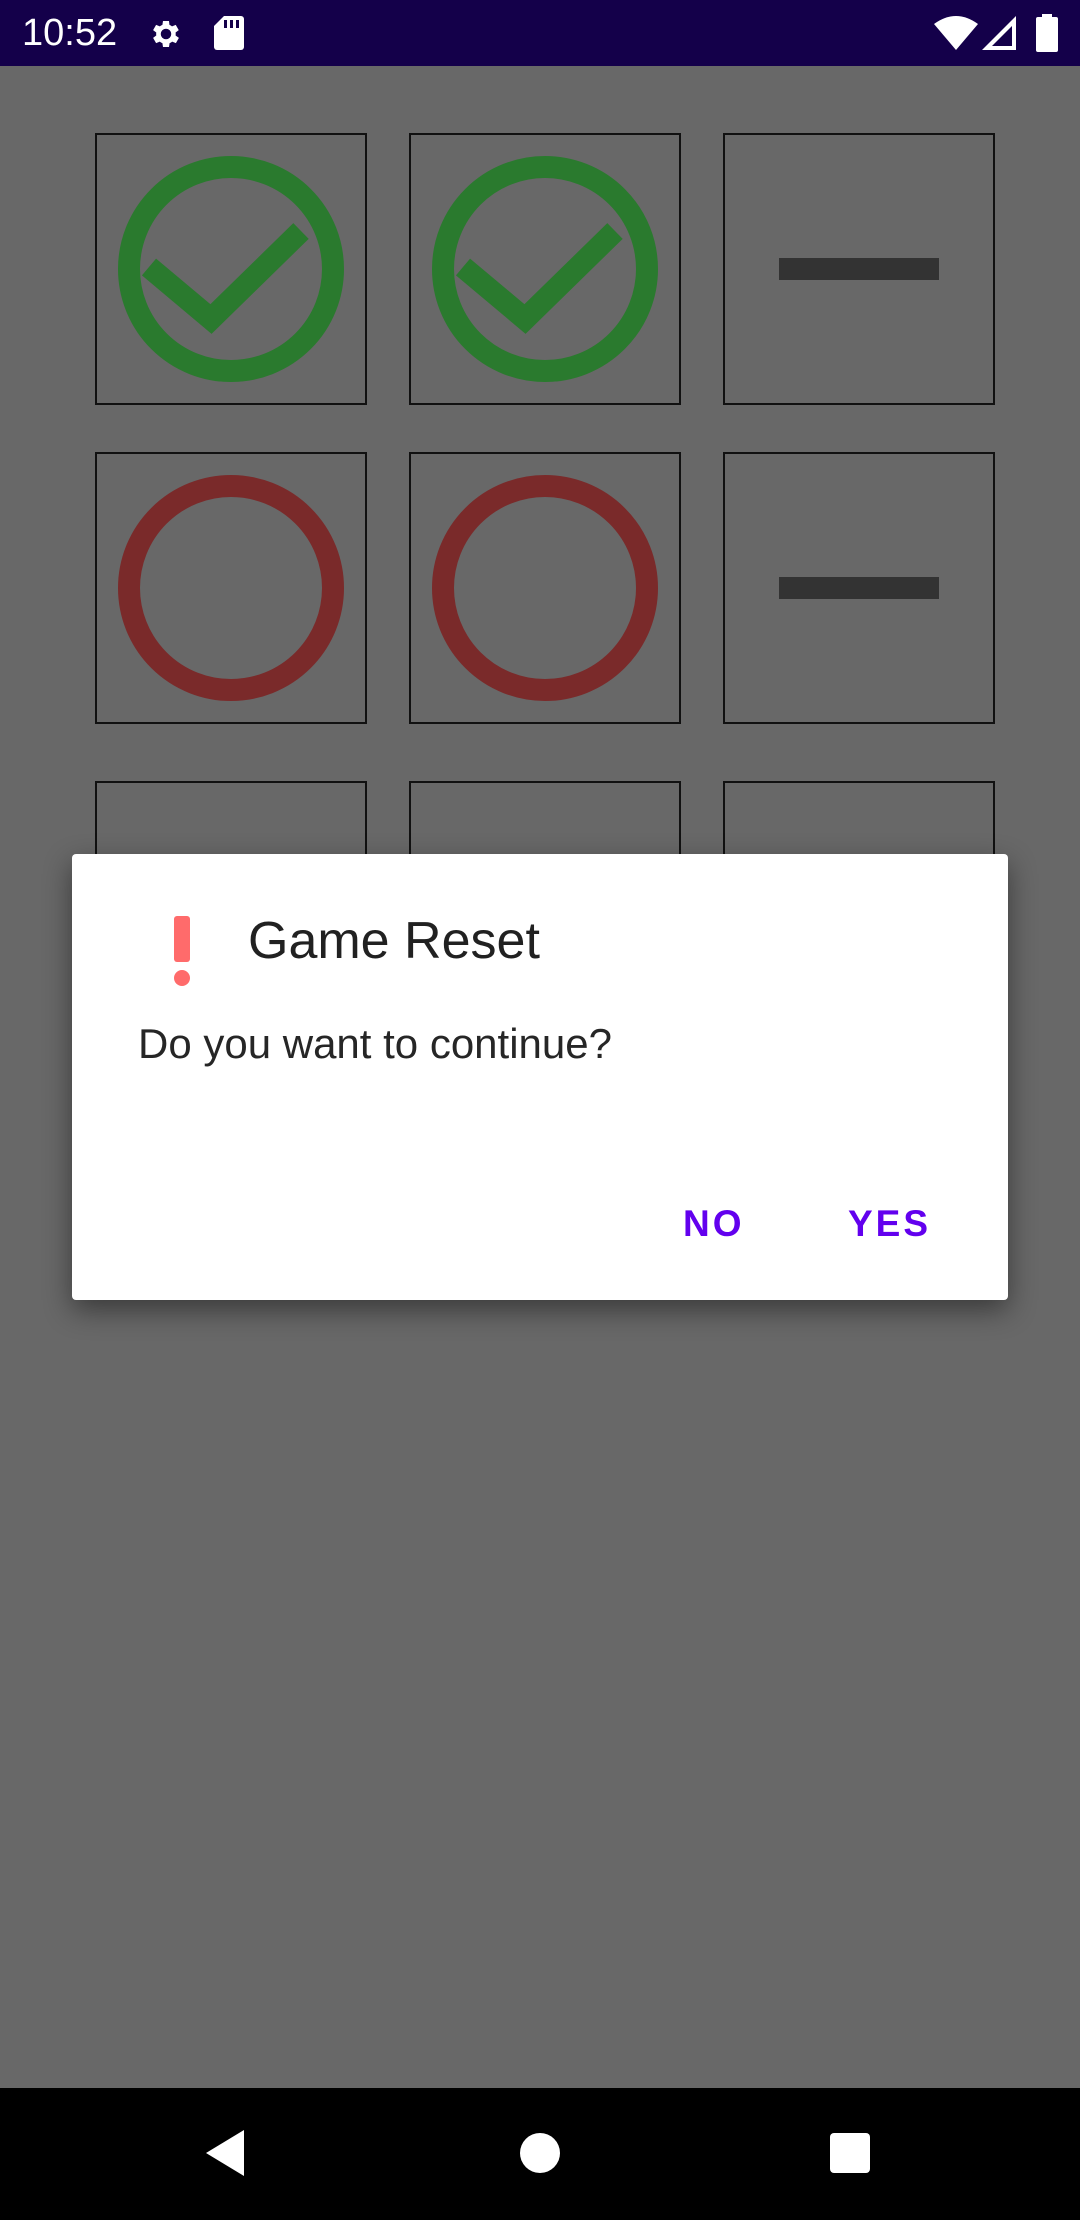 The image size is (1080, 2220). I want to click on wifi-icon, so click(956, 35).